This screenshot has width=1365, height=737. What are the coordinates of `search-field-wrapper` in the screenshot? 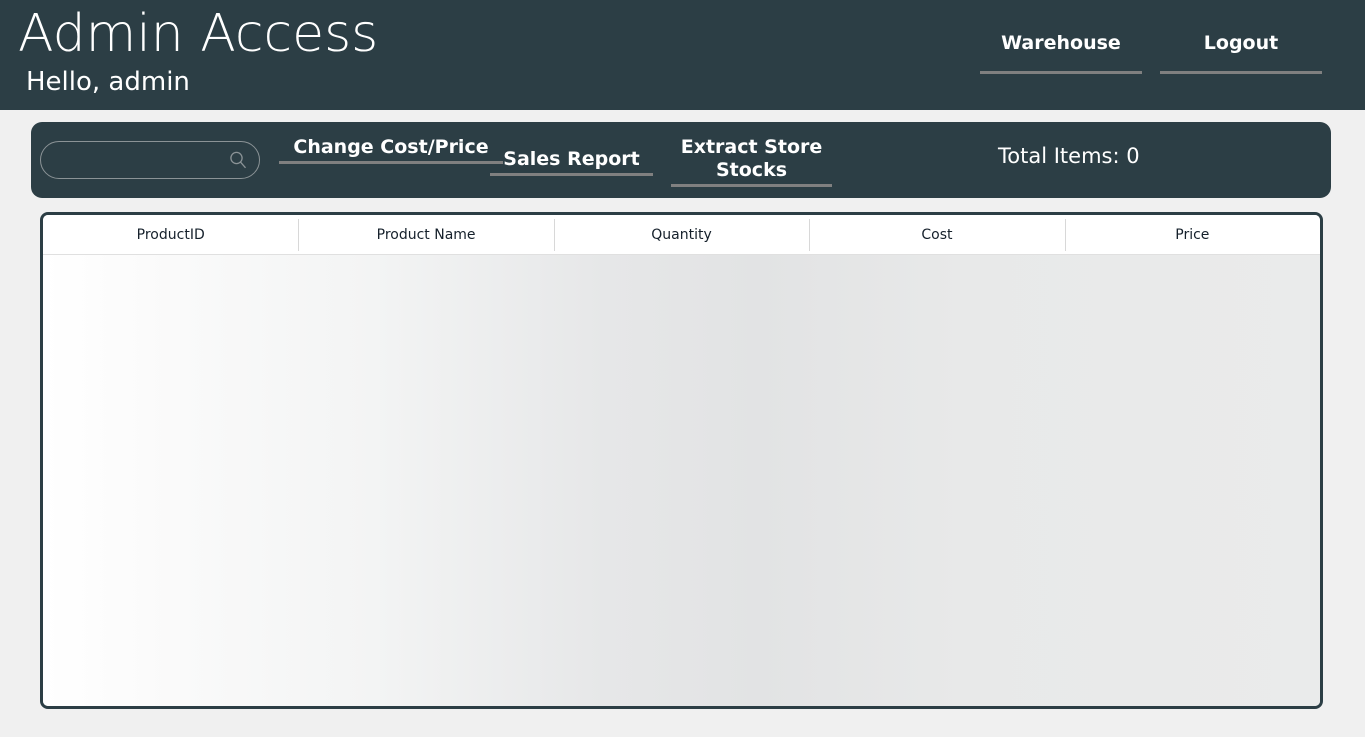 It's located at (150, 160).